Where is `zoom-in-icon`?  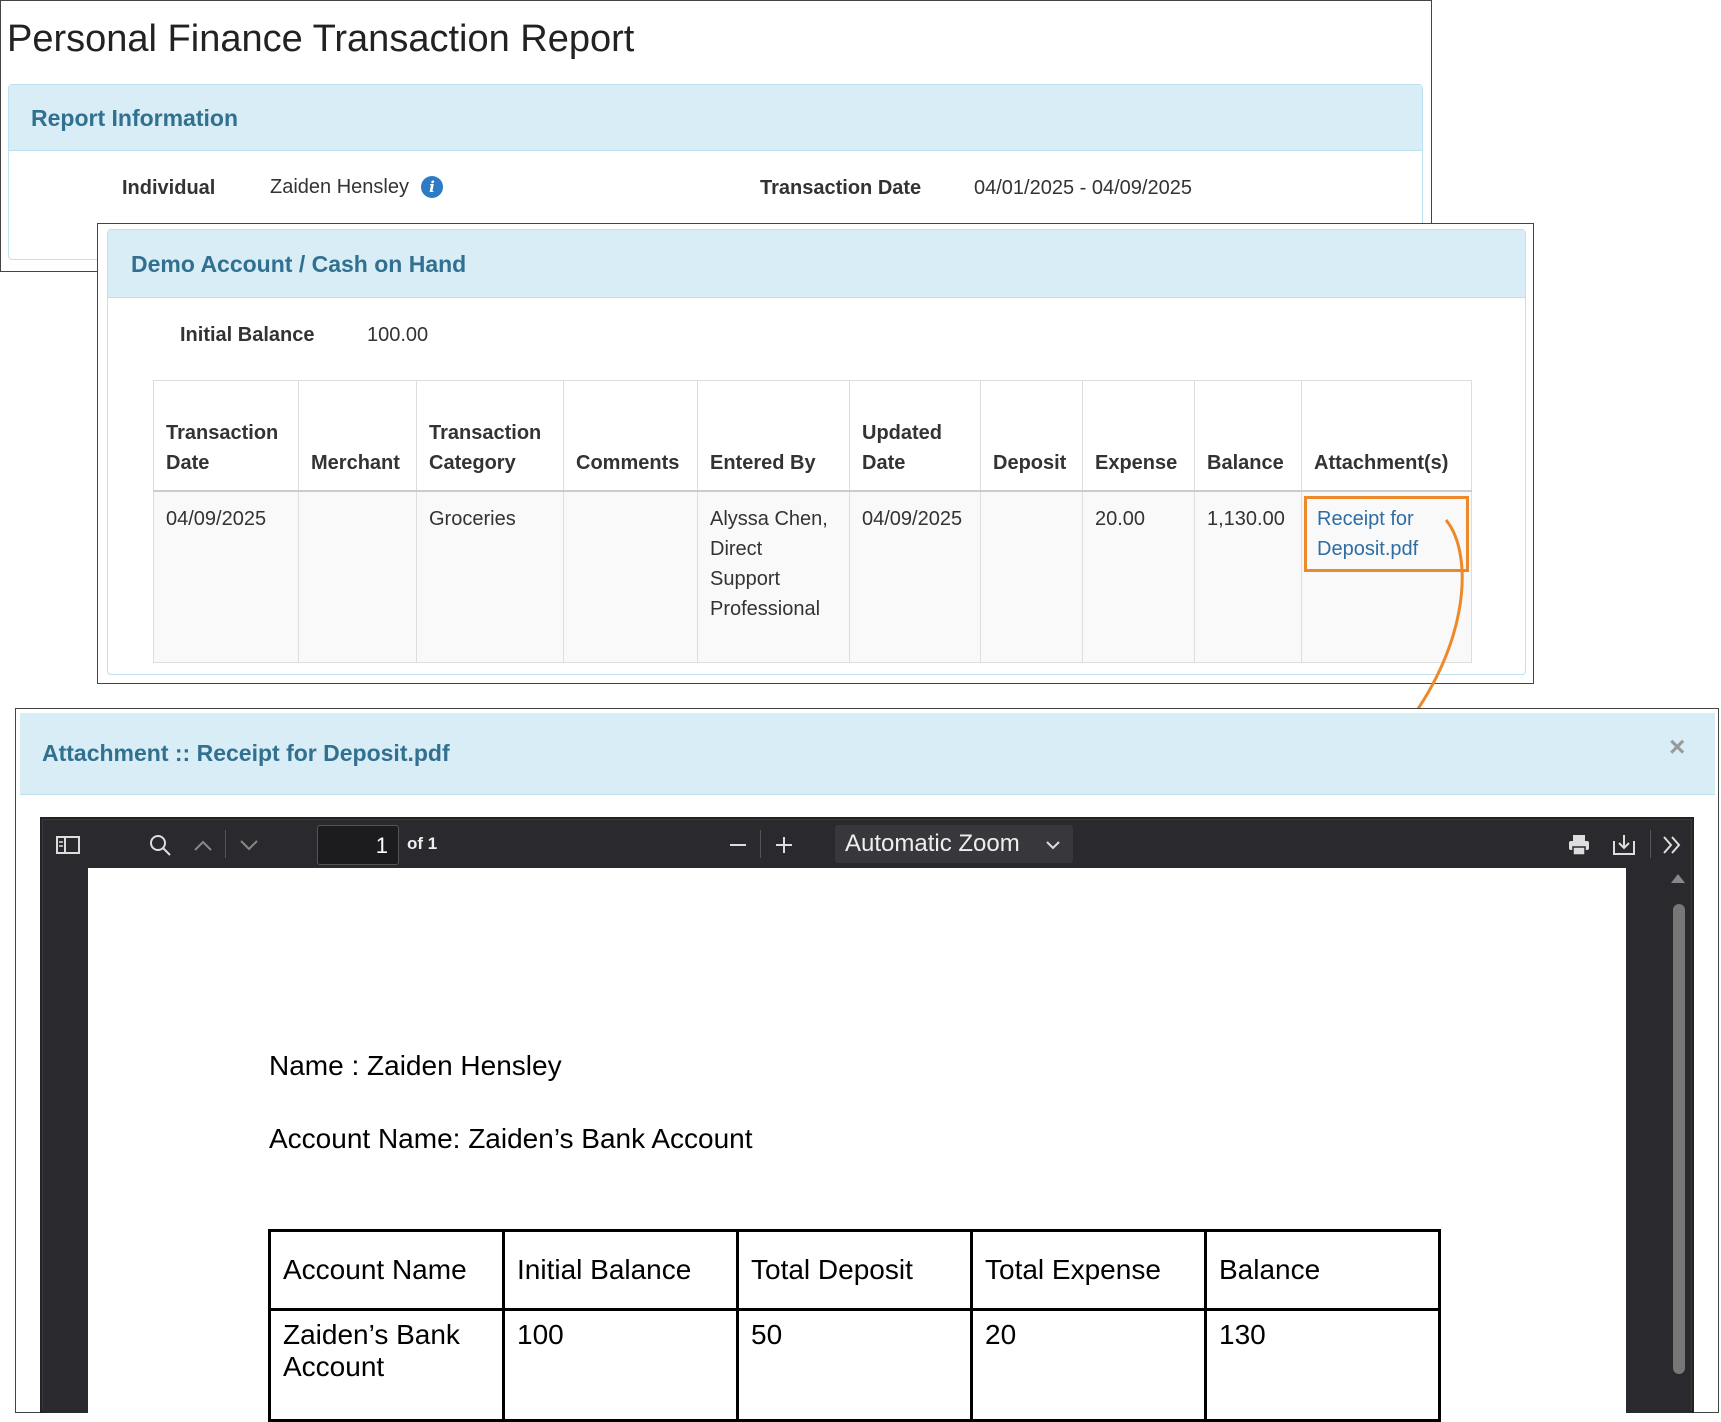
zoom-in-icon is located at coordinates (784, 844).